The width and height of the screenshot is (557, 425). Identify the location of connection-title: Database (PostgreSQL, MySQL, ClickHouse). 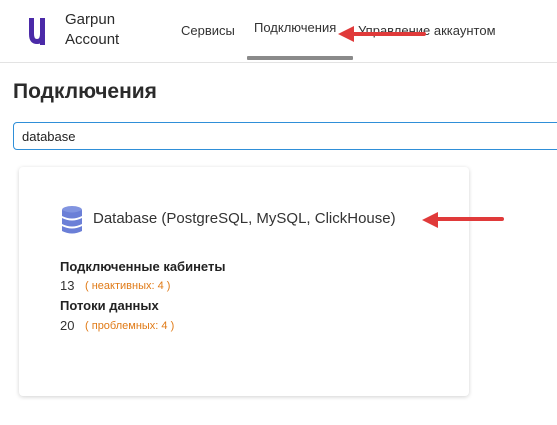
(244, 218).